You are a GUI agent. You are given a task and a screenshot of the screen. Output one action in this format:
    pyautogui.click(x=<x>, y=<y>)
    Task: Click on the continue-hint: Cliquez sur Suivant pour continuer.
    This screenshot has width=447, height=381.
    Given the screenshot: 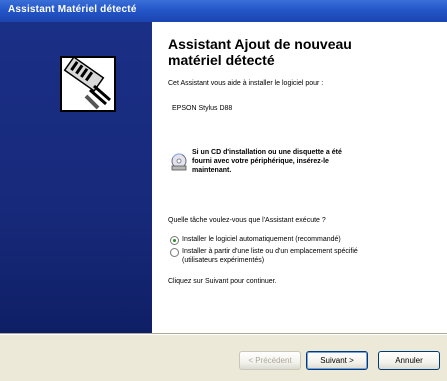 What is the action you would take?
    pyautogui.click(x=222, y=281)
    